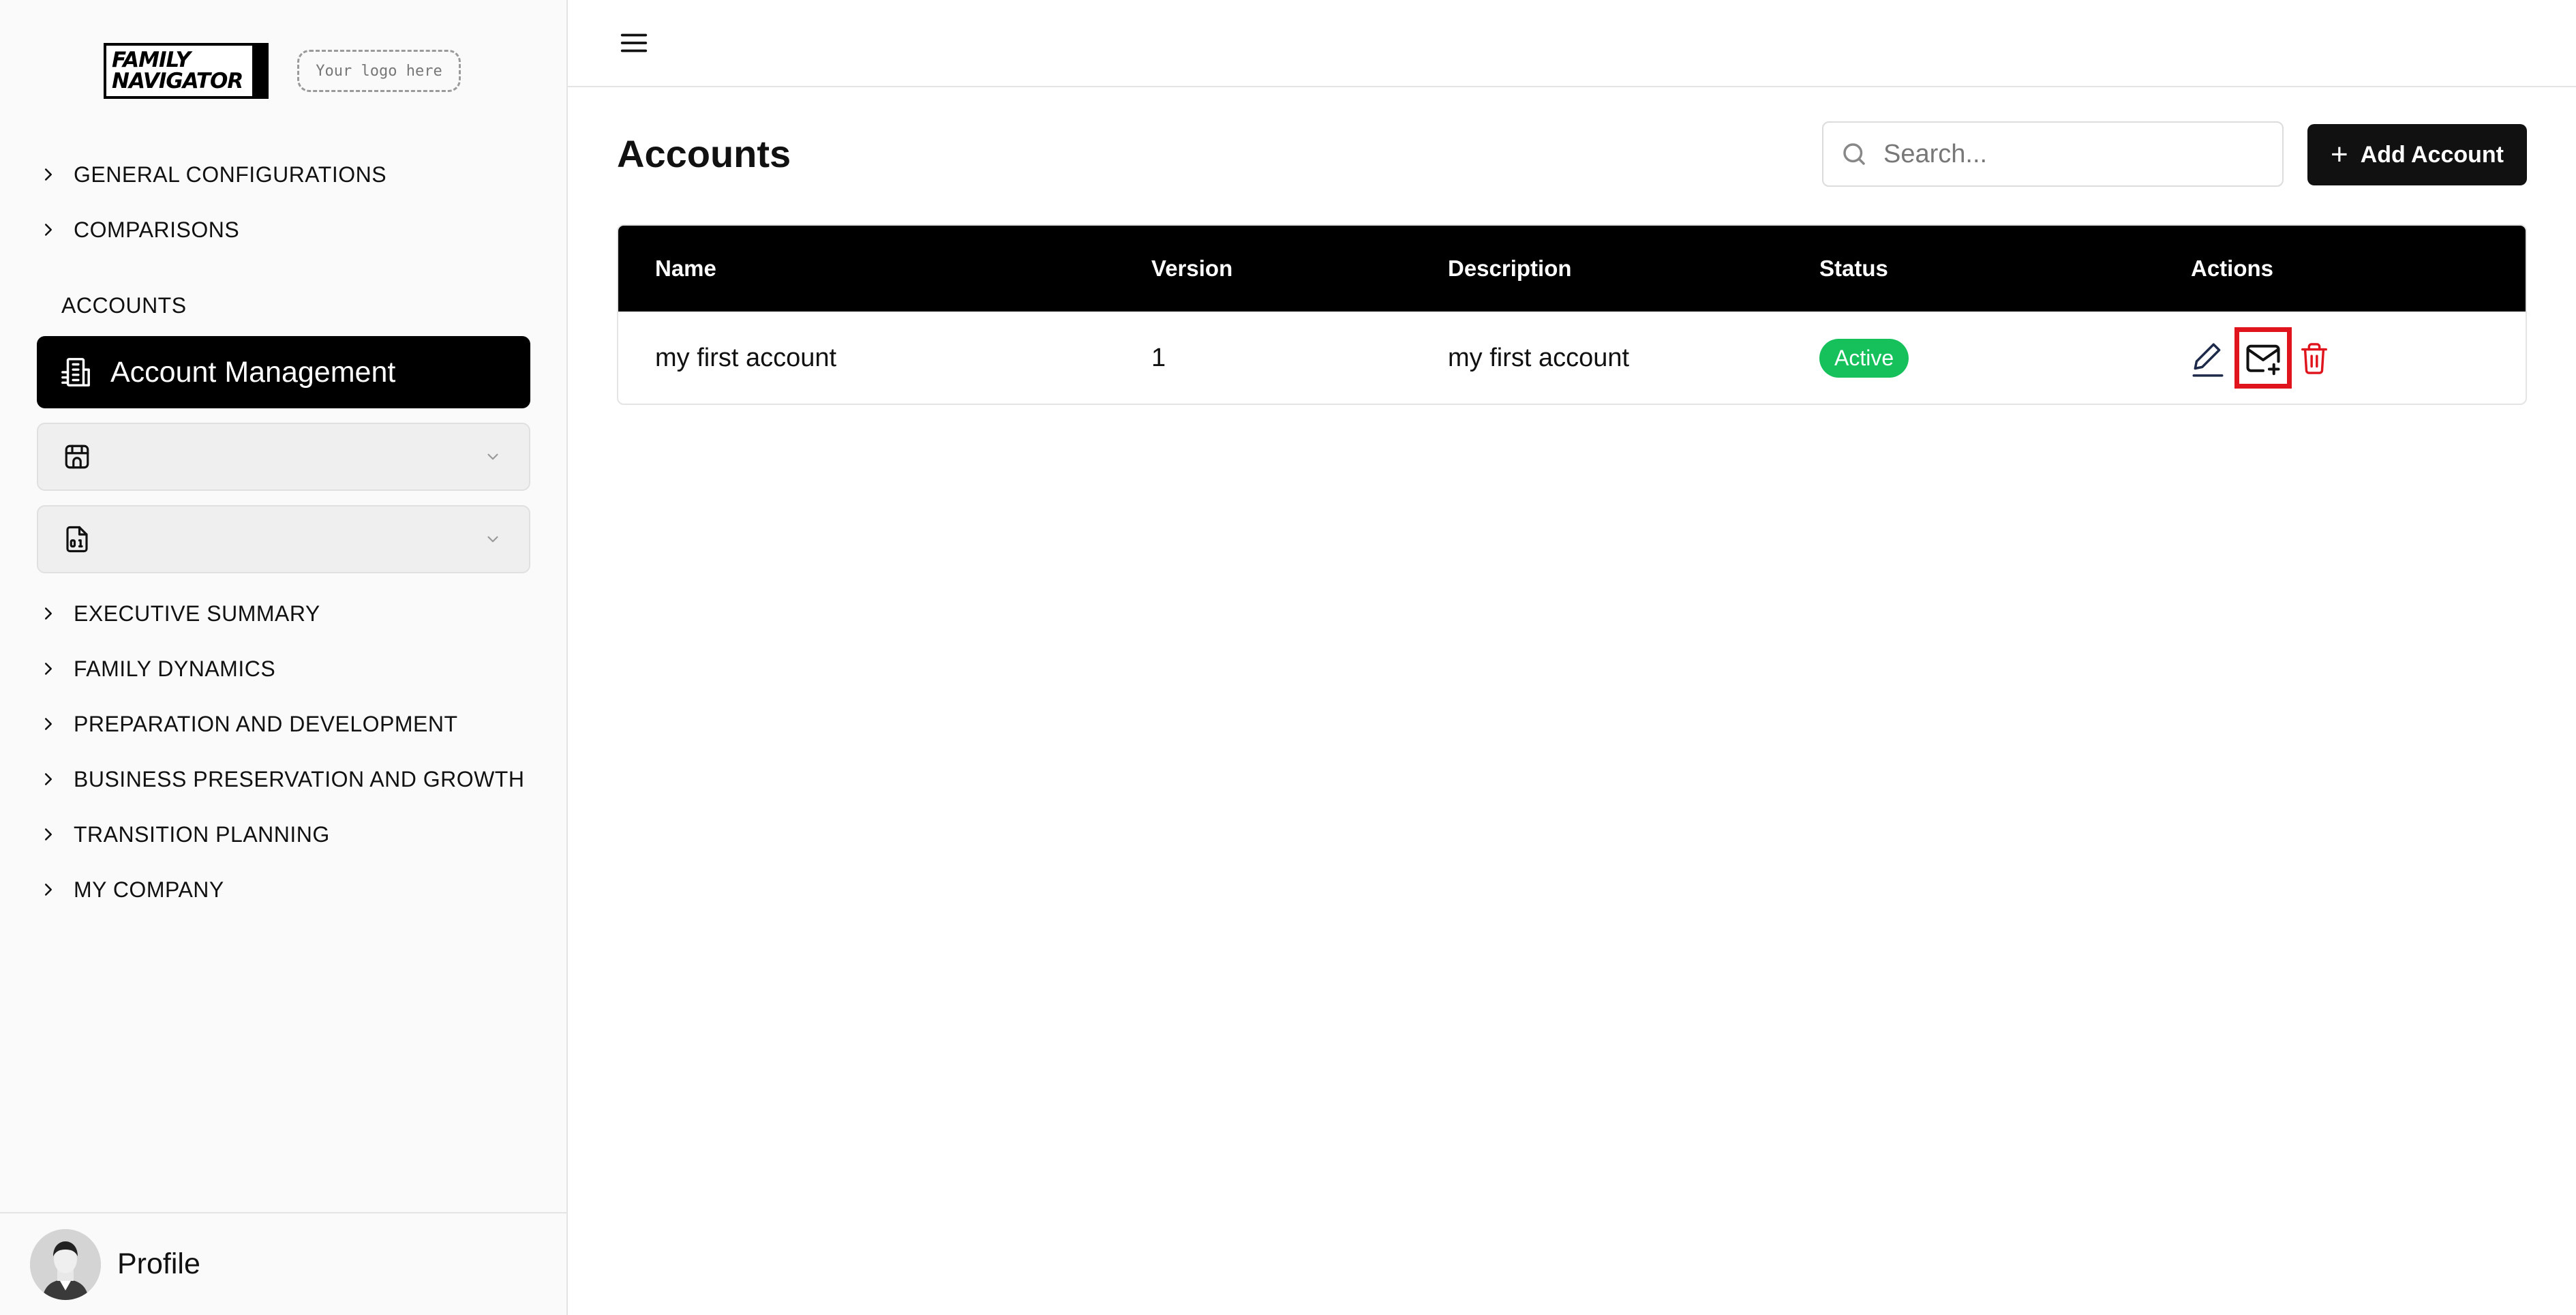 Image resolution: width=2576 pixels, height=1315 pixels. Describe the element at coordinates (686, 268) in the screenshot. I see `column-header-name: Name` at that location.